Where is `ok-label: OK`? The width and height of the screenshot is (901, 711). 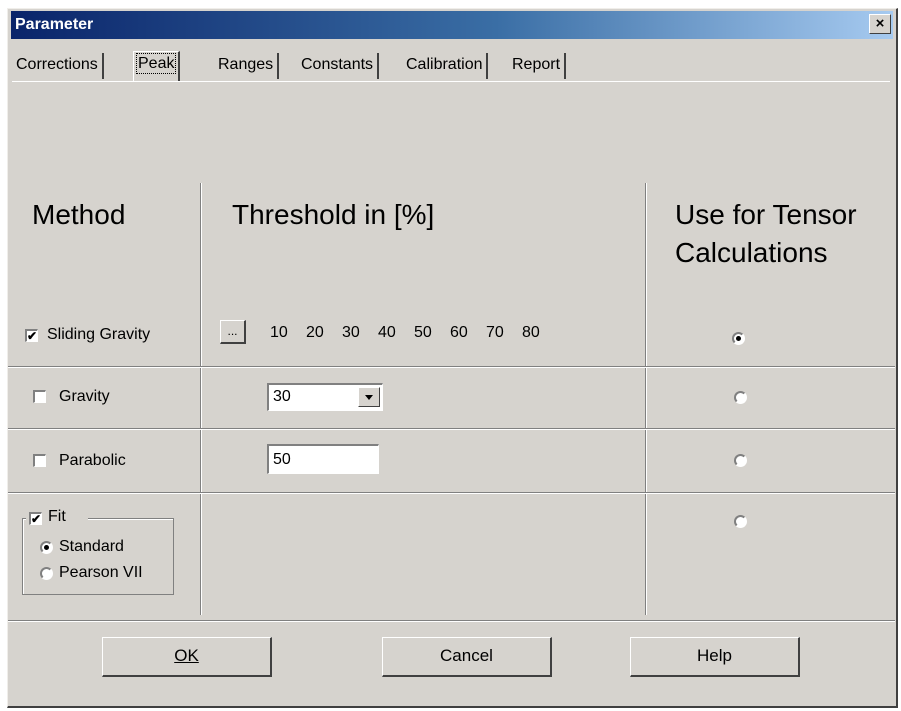 ok-label: OK is located at coordinates (186, 655).